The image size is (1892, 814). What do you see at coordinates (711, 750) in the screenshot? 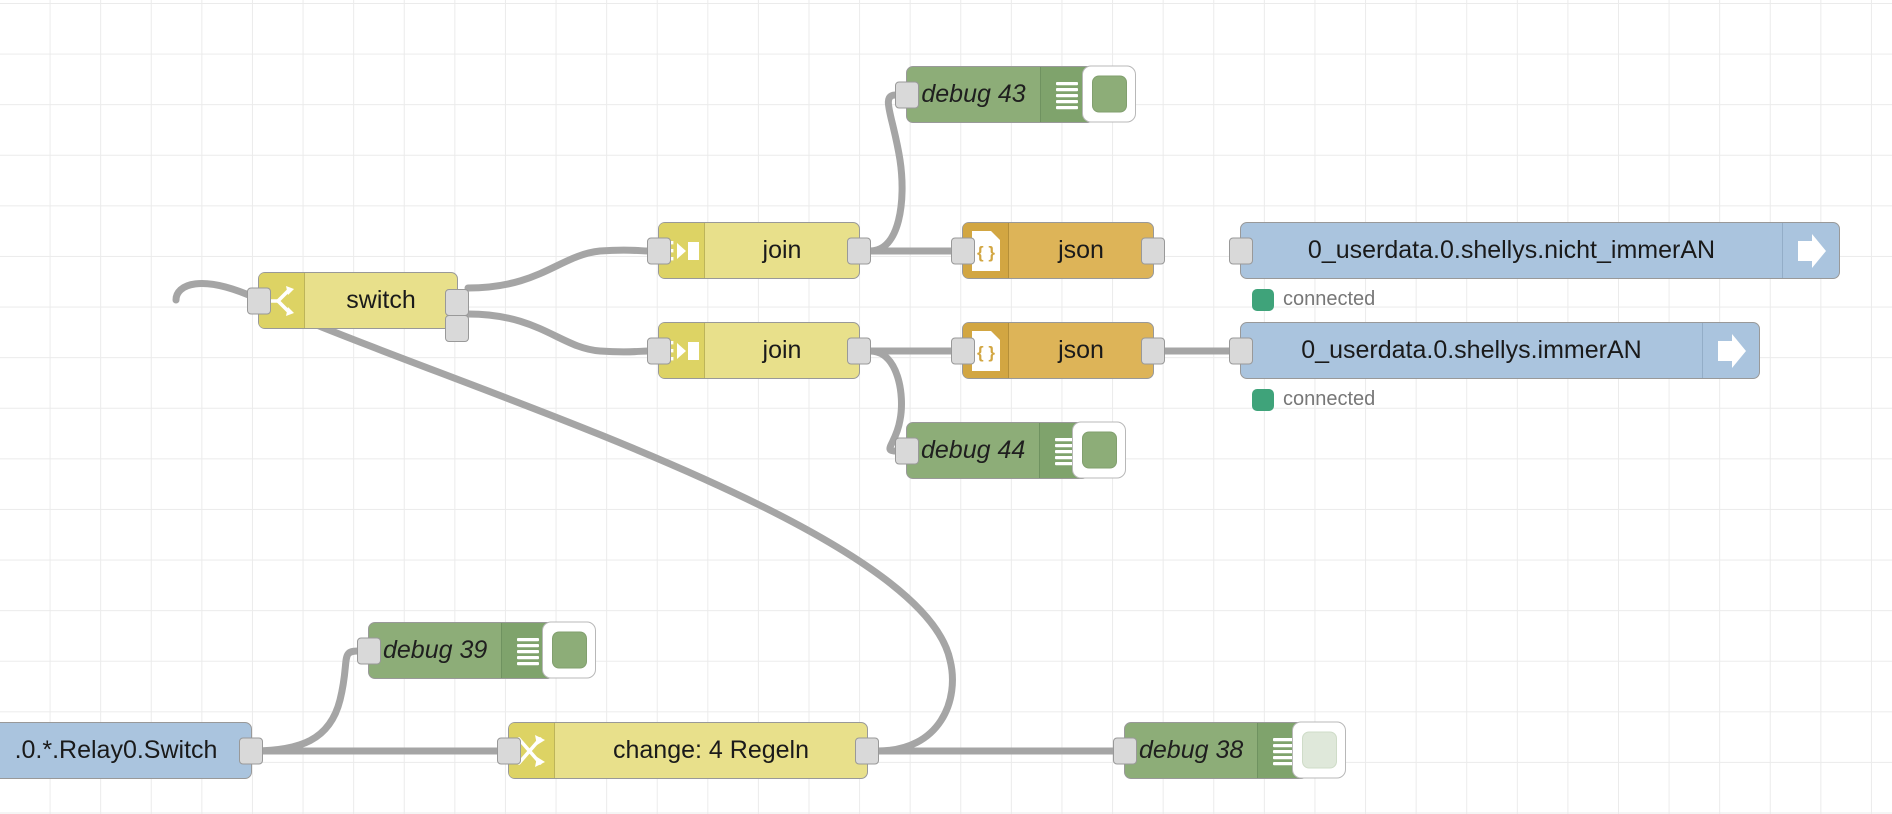
I see `node-label: change: 4 Regeln` at bounding box center [711, 750].